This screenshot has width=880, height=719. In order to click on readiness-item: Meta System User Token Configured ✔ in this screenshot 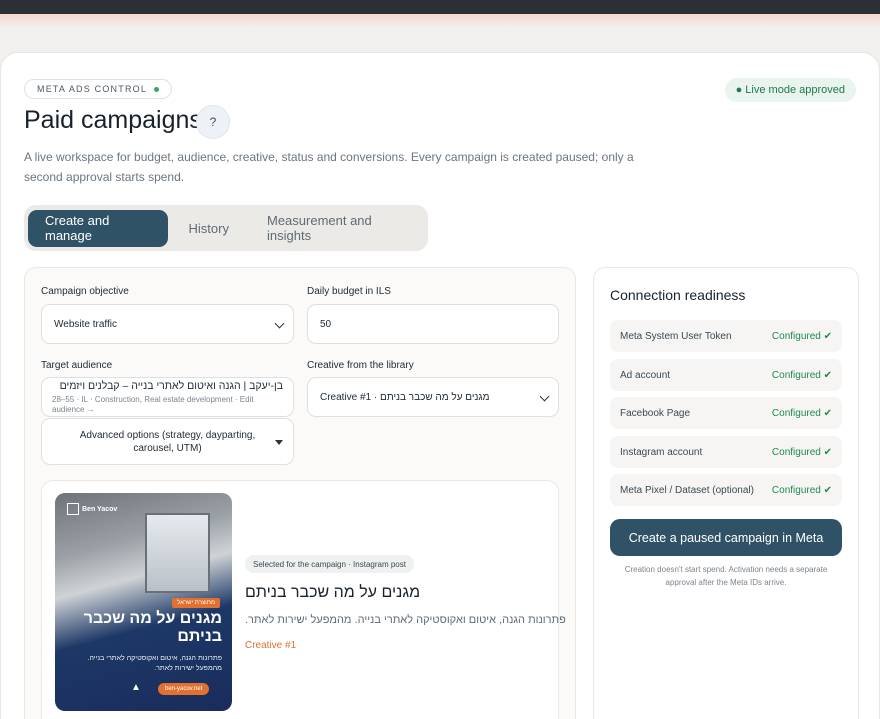, I will do `click(726, 336)`.